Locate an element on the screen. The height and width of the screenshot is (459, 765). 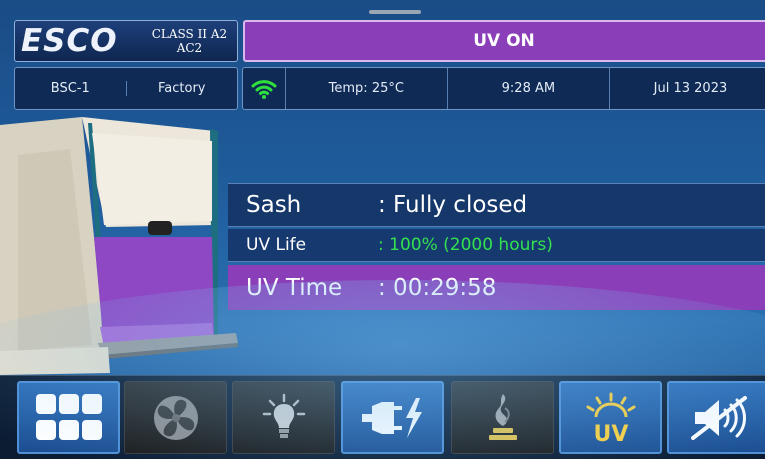
cabinet-class: CLASS II A2 AC2 is located at coordinates (189, 41).